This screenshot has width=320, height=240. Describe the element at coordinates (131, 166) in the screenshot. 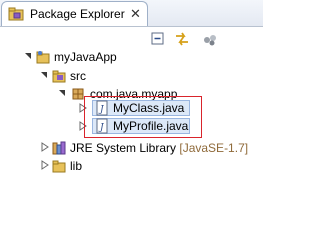

I see `tree-item-lib: lib` at that location.